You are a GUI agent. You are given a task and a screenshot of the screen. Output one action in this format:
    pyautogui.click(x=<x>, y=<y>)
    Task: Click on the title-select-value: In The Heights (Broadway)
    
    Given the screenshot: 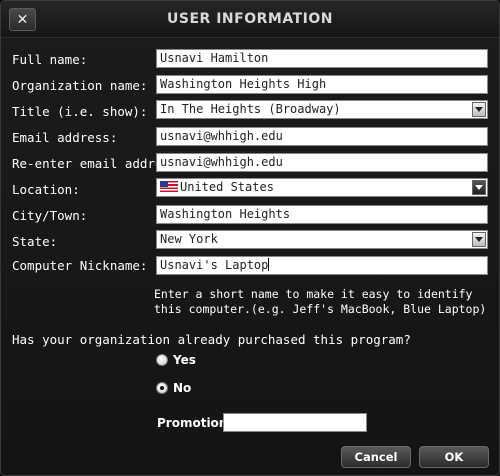 What is the action you would take?
    pyautogui.click(x=250, y=109)
    